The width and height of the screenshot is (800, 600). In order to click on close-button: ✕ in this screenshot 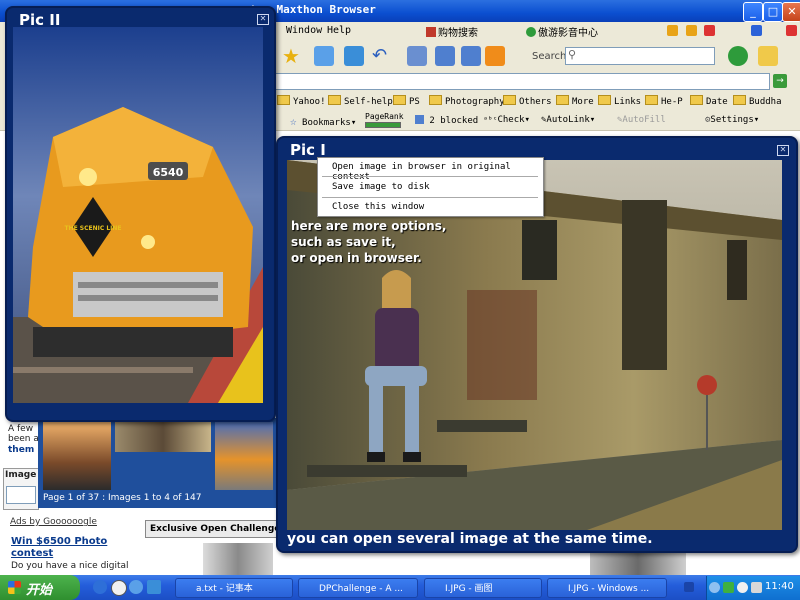, I will do `click(791, 12)`.